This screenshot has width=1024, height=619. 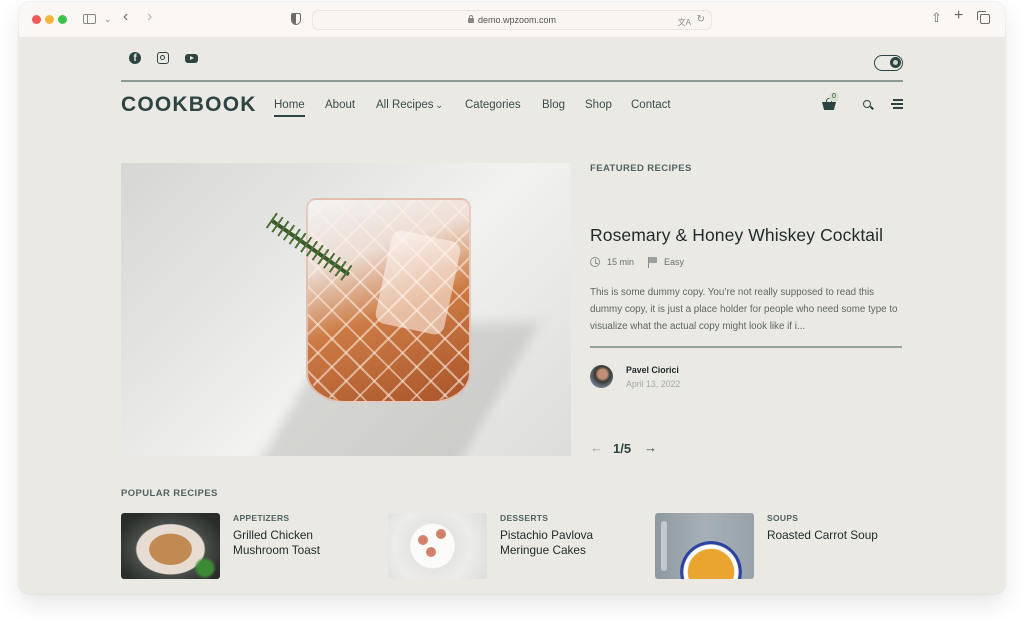 What do you see at coordinates (517, 20) in the screenshot?
I see `url-text: demo.wpzoom.com` at bounding box center [517, 20].